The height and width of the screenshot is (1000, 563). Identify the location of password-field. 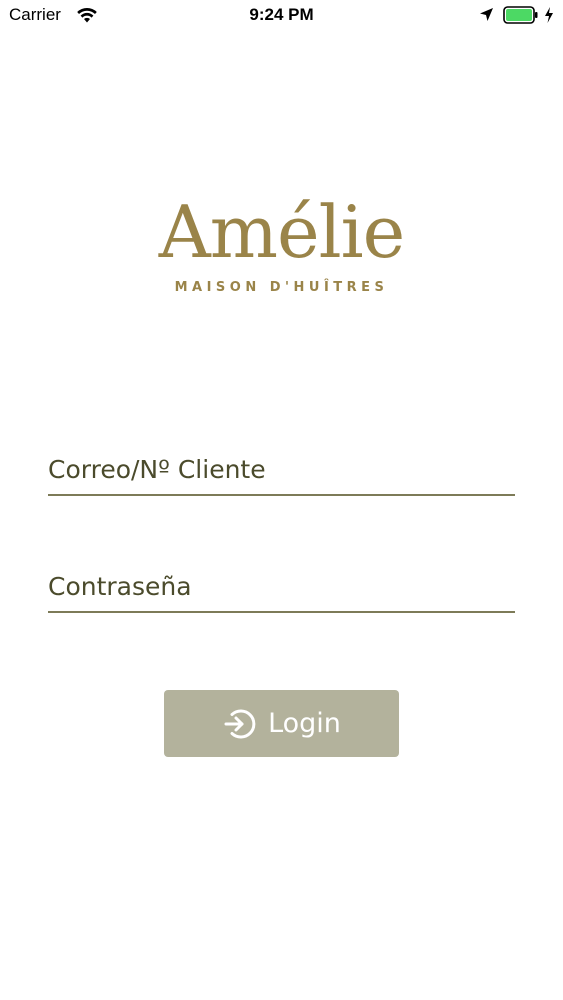
(281, 587).